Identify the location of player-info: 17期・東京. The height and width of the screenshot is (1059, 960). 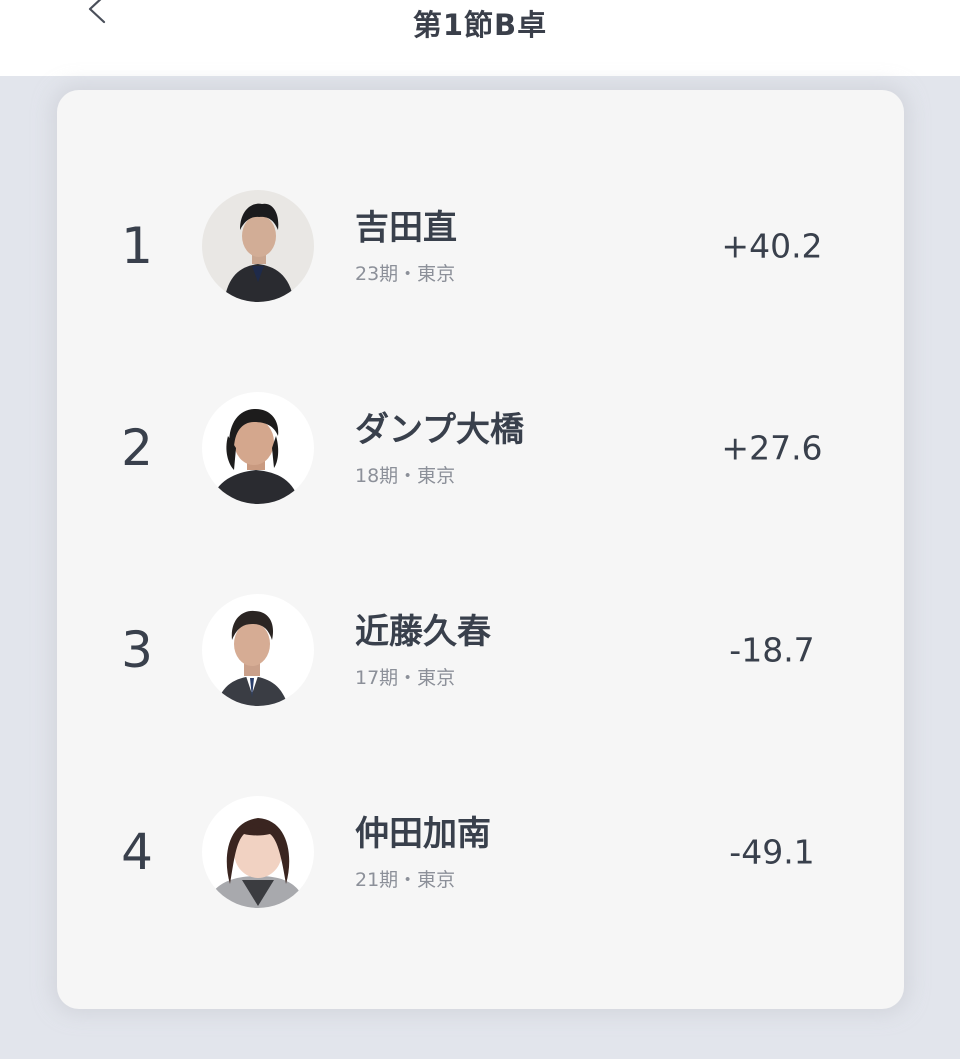
(405, 678).